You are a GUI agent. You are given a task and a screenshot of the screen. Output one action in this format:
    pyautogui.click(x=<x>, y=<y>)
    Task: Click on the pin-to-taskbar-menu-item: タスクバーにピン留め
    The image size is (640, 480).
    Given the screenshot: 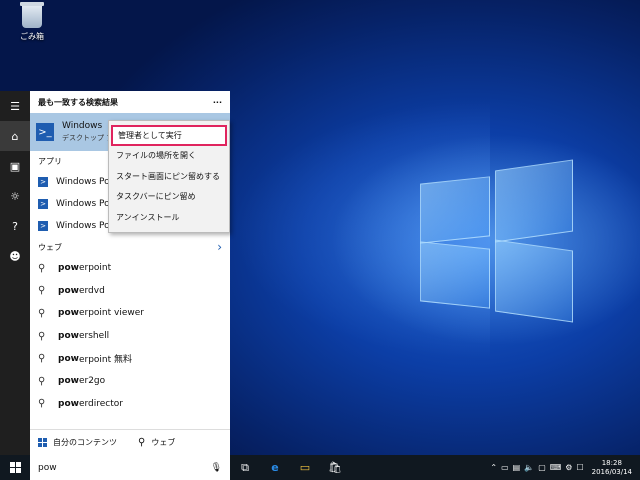 What is the action you would take?
    pyautogui.click(x=169, y=197)
    